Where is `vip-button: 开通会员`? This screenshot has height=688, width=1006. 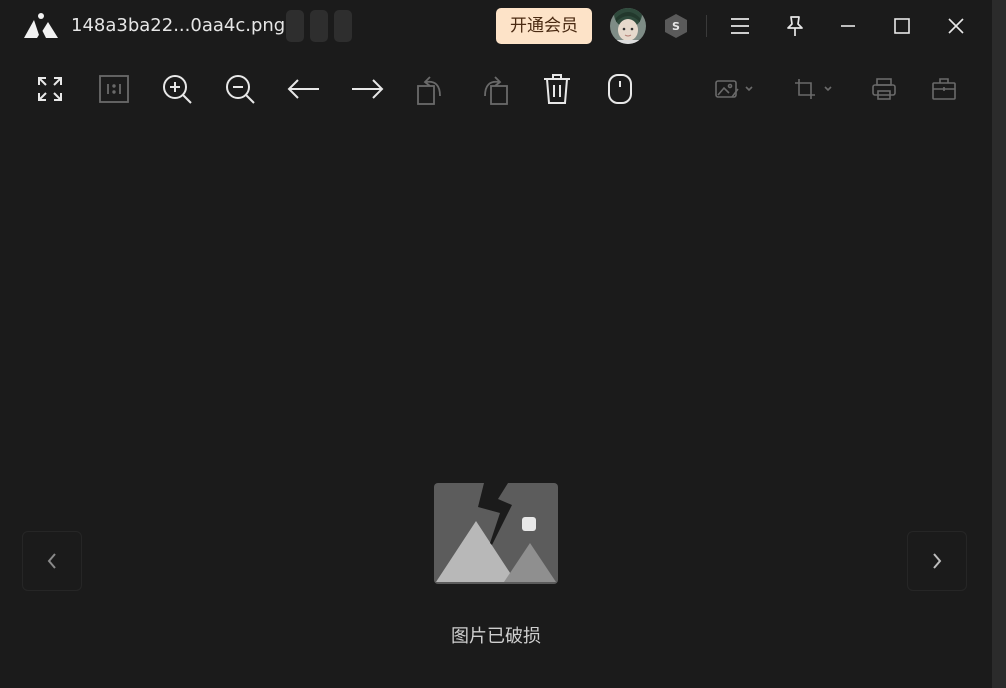
vip-button: 开通会员 is located at coordinates (544, 26).